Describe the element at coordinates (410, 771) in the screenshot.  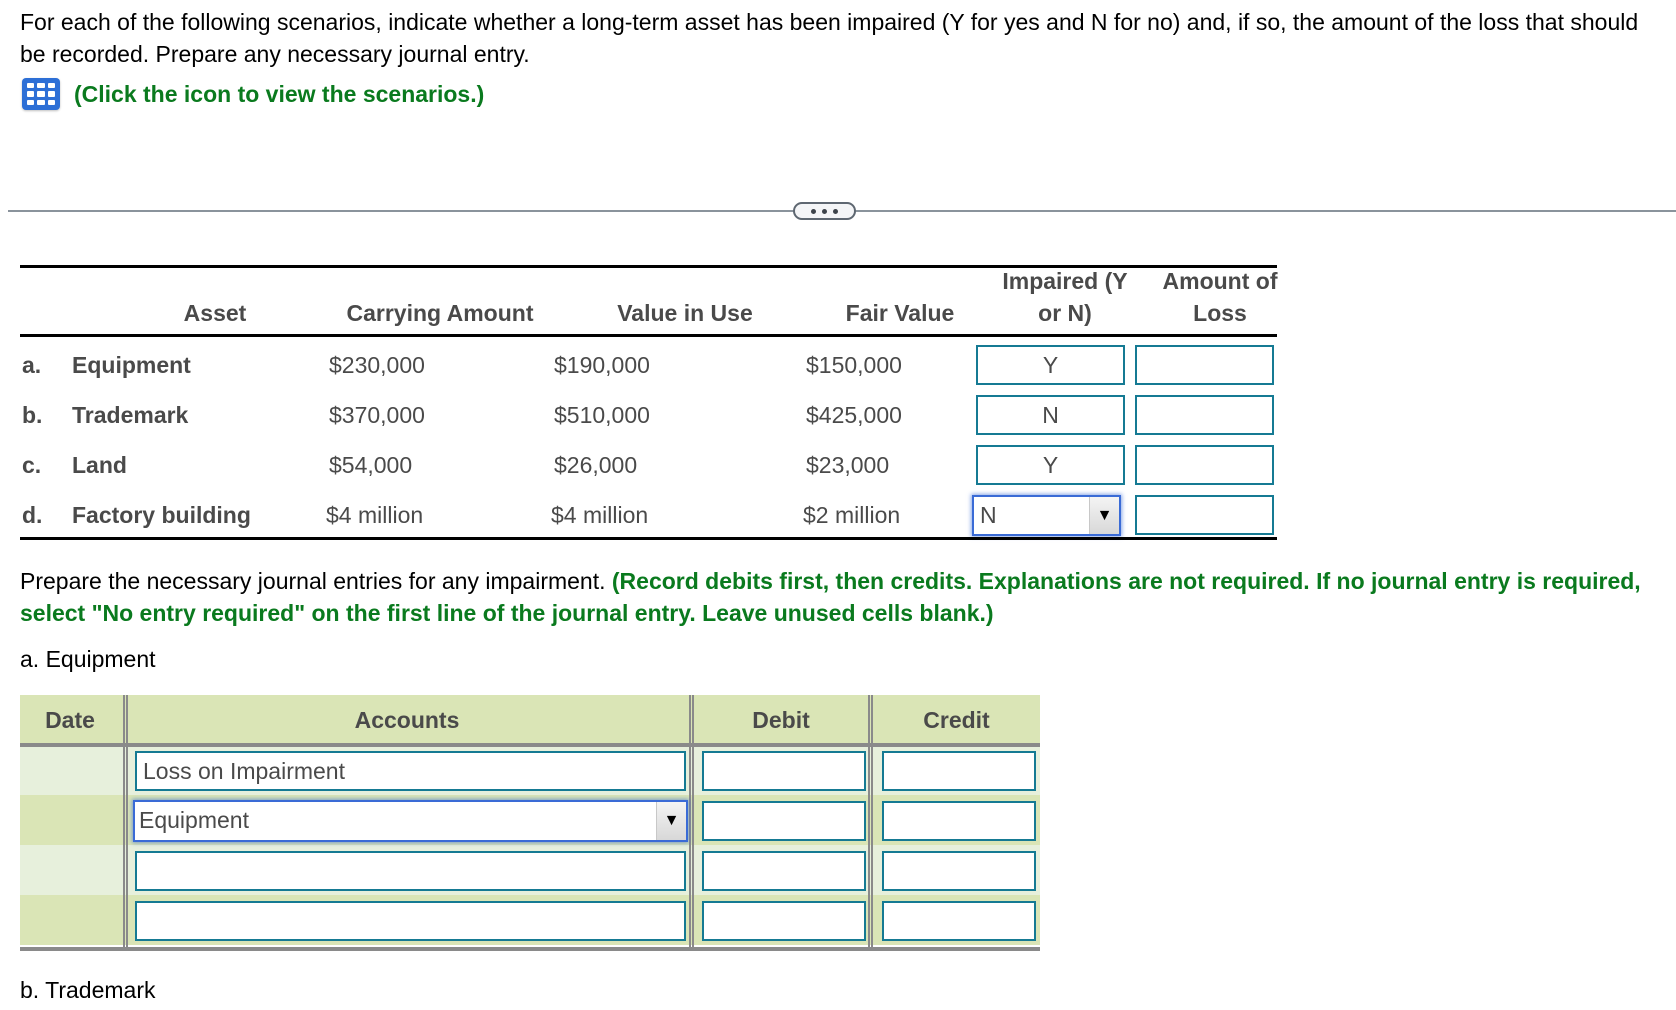
I see `account-input: Loss on Impairment` at that location.